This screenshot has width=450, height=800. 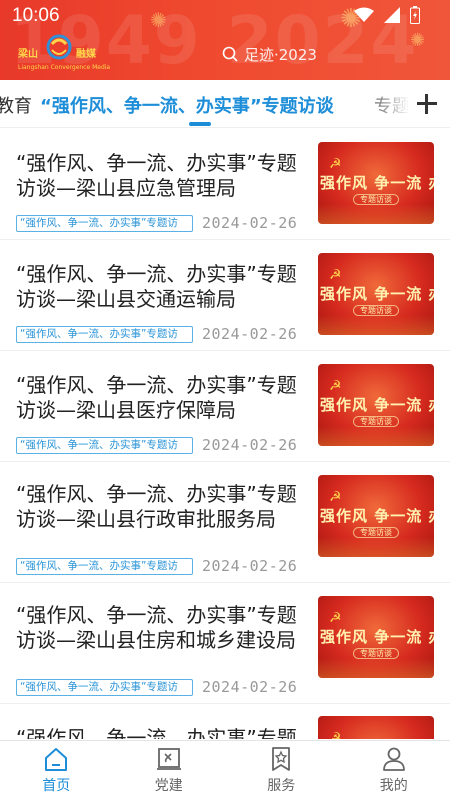 I want to click on nav-home-label: 首页, so click(x=56, y=786).